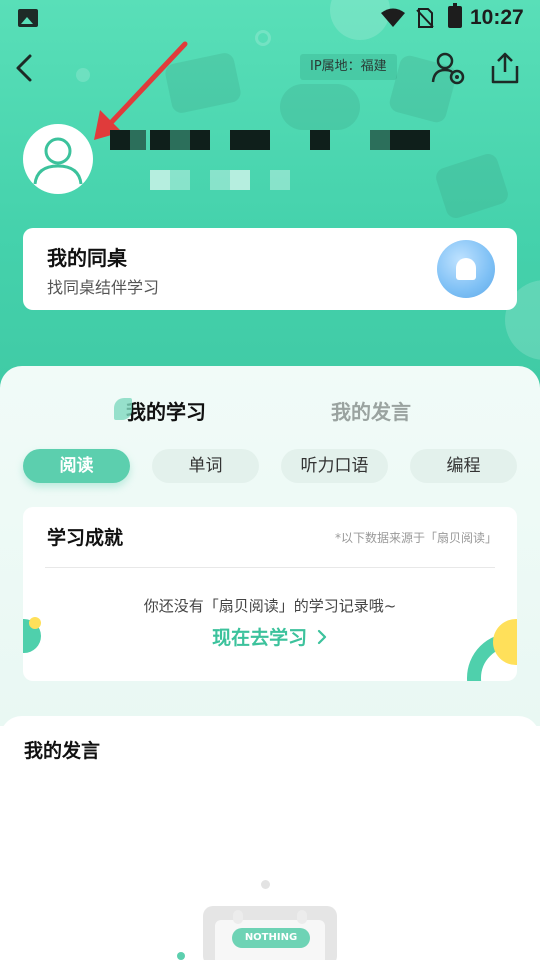  Describe the element at coordinates (76, 466) in the screenshot. I see `category-chip-reading: 阅读` at that location.